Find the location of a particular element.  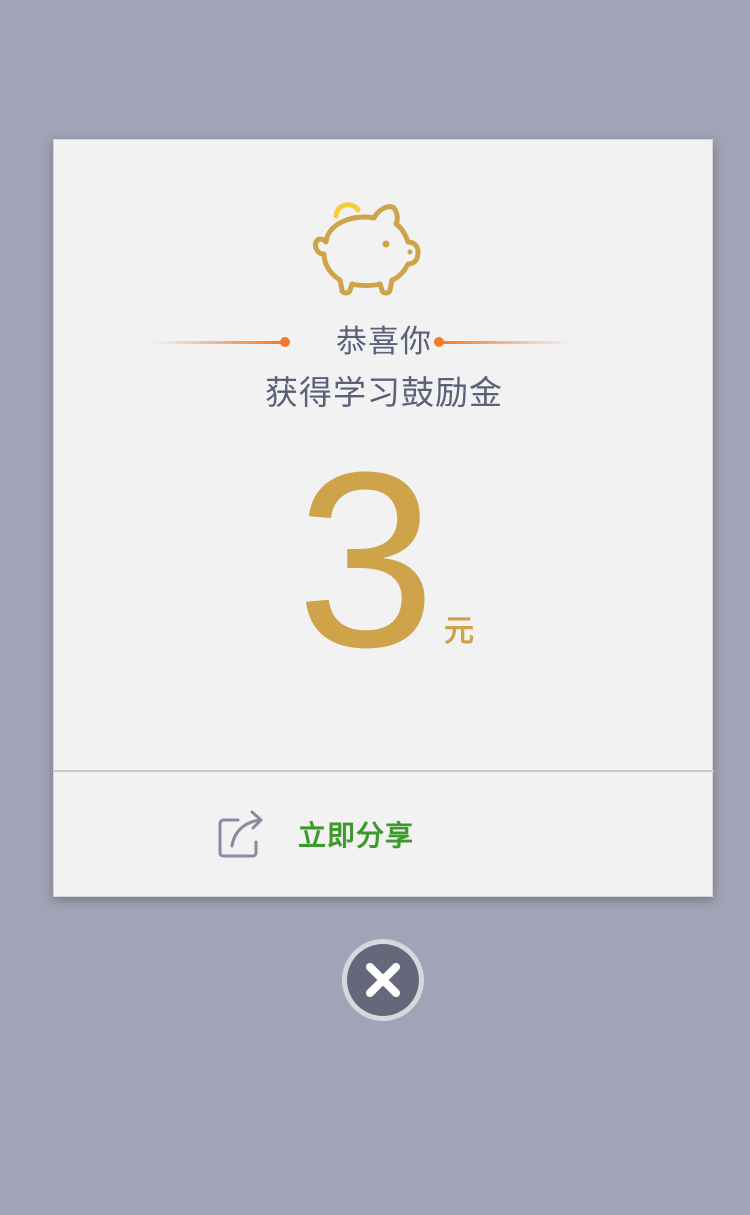

share-label: 立即分享 is located at coordinates (356, 835).